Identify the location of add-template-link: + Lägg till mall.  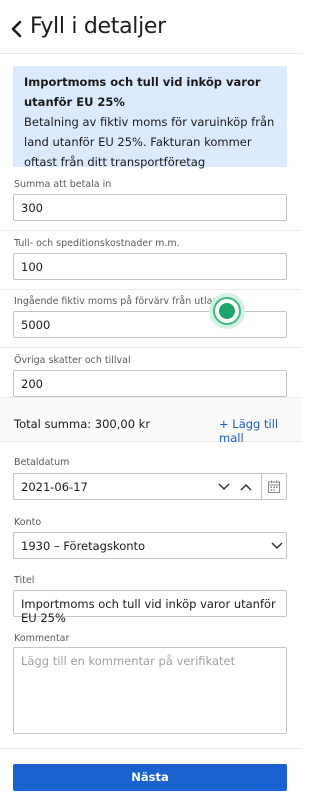
(260, 431).